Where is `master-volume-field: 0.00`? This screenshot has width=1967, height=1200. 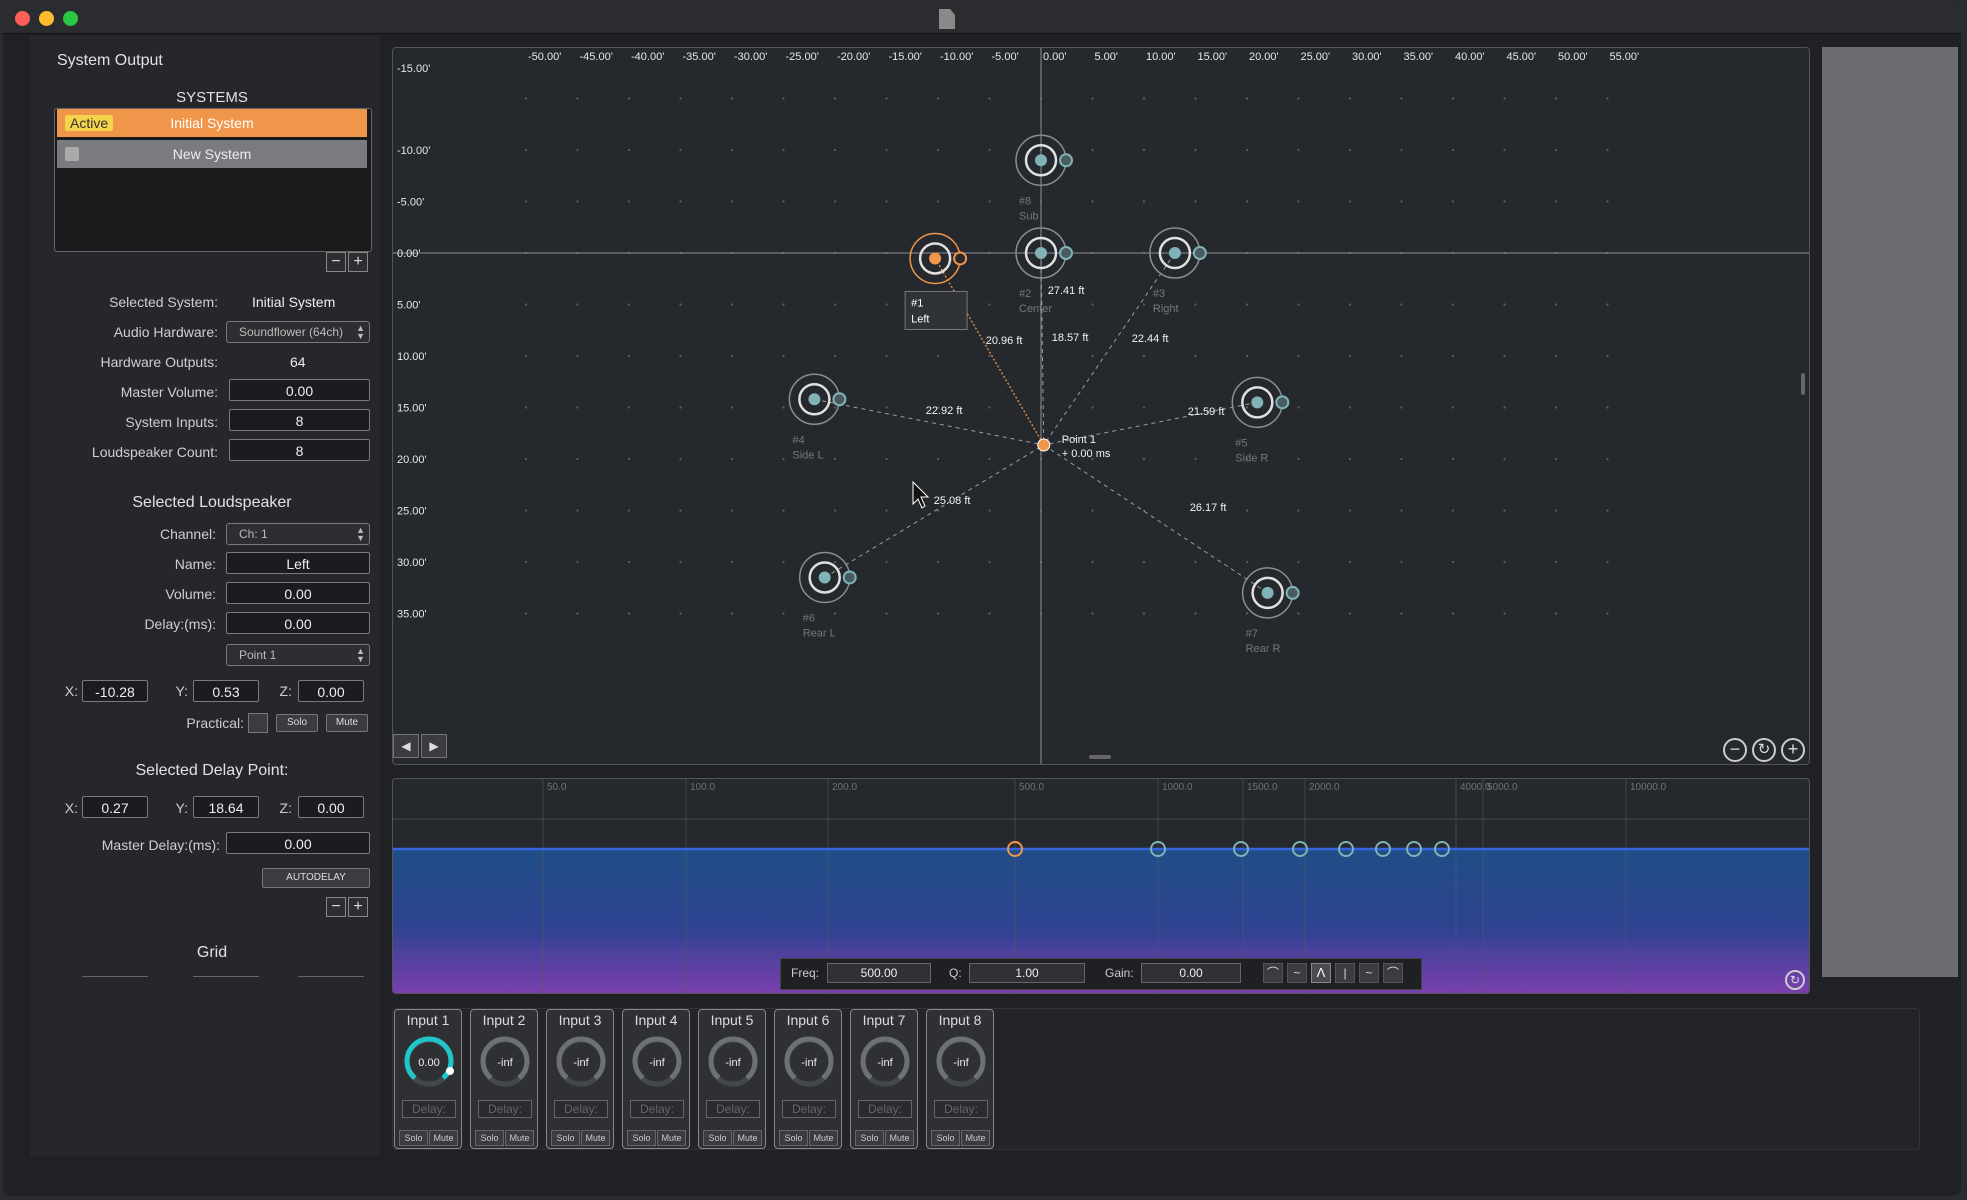 master-volume-field: 0.00 is located at coordinates (299, 390).